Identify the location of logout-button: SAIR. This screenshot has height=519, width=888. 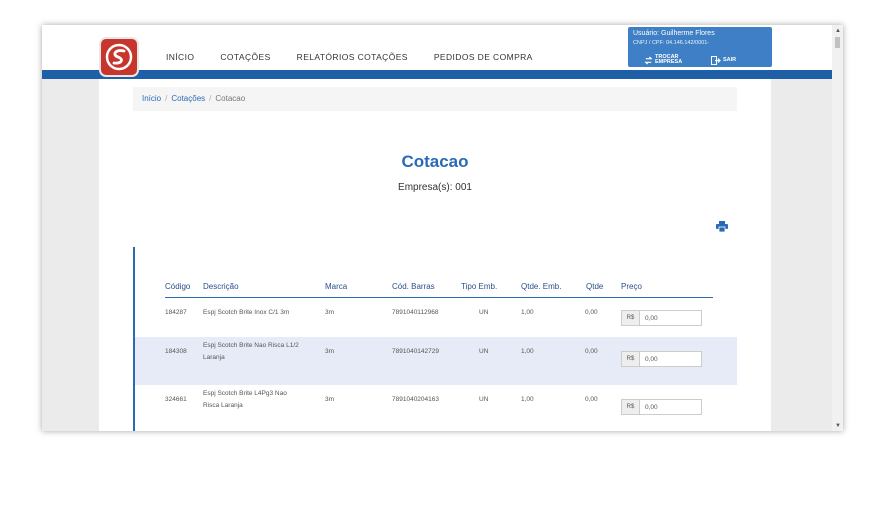
(723, 60).